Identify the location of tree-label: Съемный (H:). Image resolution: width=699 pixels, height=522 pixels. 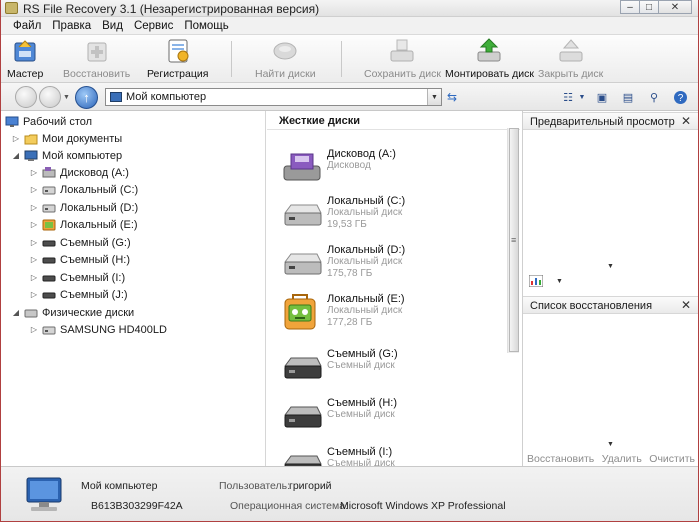
(95, 259).